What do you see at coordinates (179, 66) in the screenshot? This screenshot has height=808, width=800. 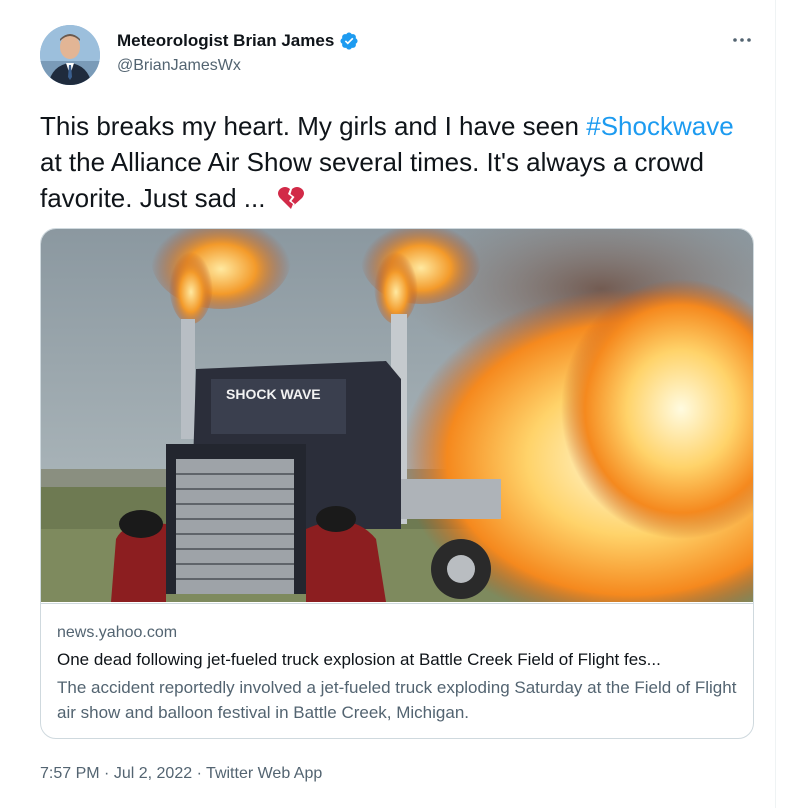 I see `author-handle: @BrianJamesWx` at bounding box center [179, 66].